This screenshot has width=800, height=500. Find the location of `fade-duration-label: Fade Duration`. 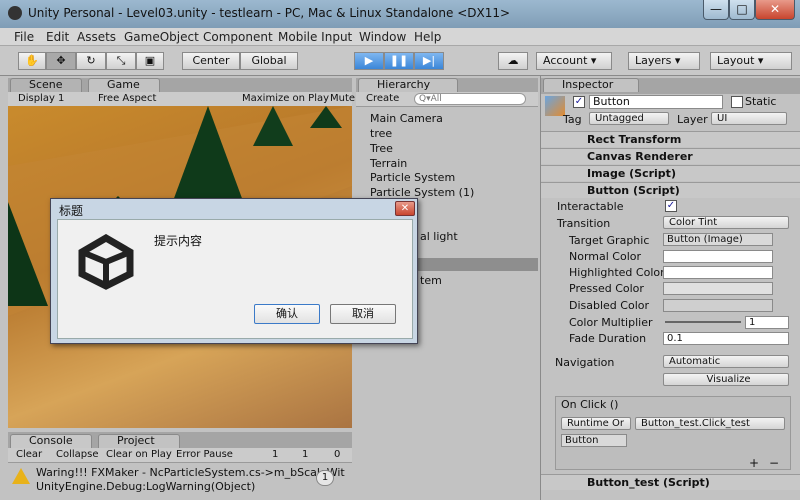

fade-duration-label: Fade Duration is located at coordinates (608, 338).